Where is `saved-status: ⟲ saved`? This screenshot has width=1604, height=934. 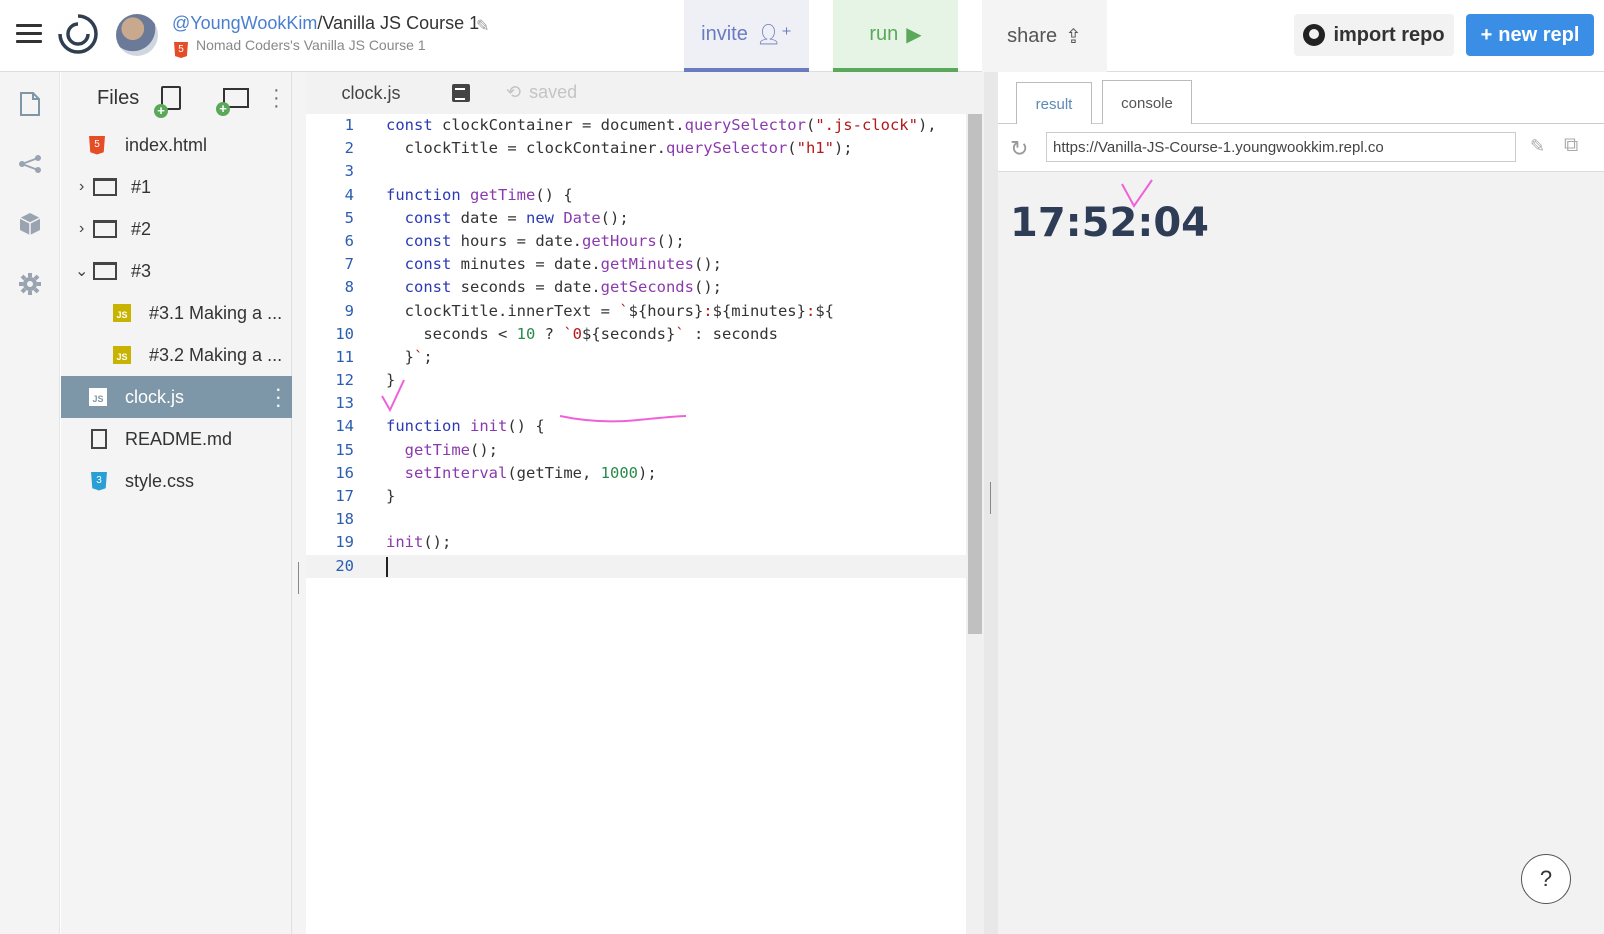 saved-status: ⟲ saved is located at coordinates (541, 92).